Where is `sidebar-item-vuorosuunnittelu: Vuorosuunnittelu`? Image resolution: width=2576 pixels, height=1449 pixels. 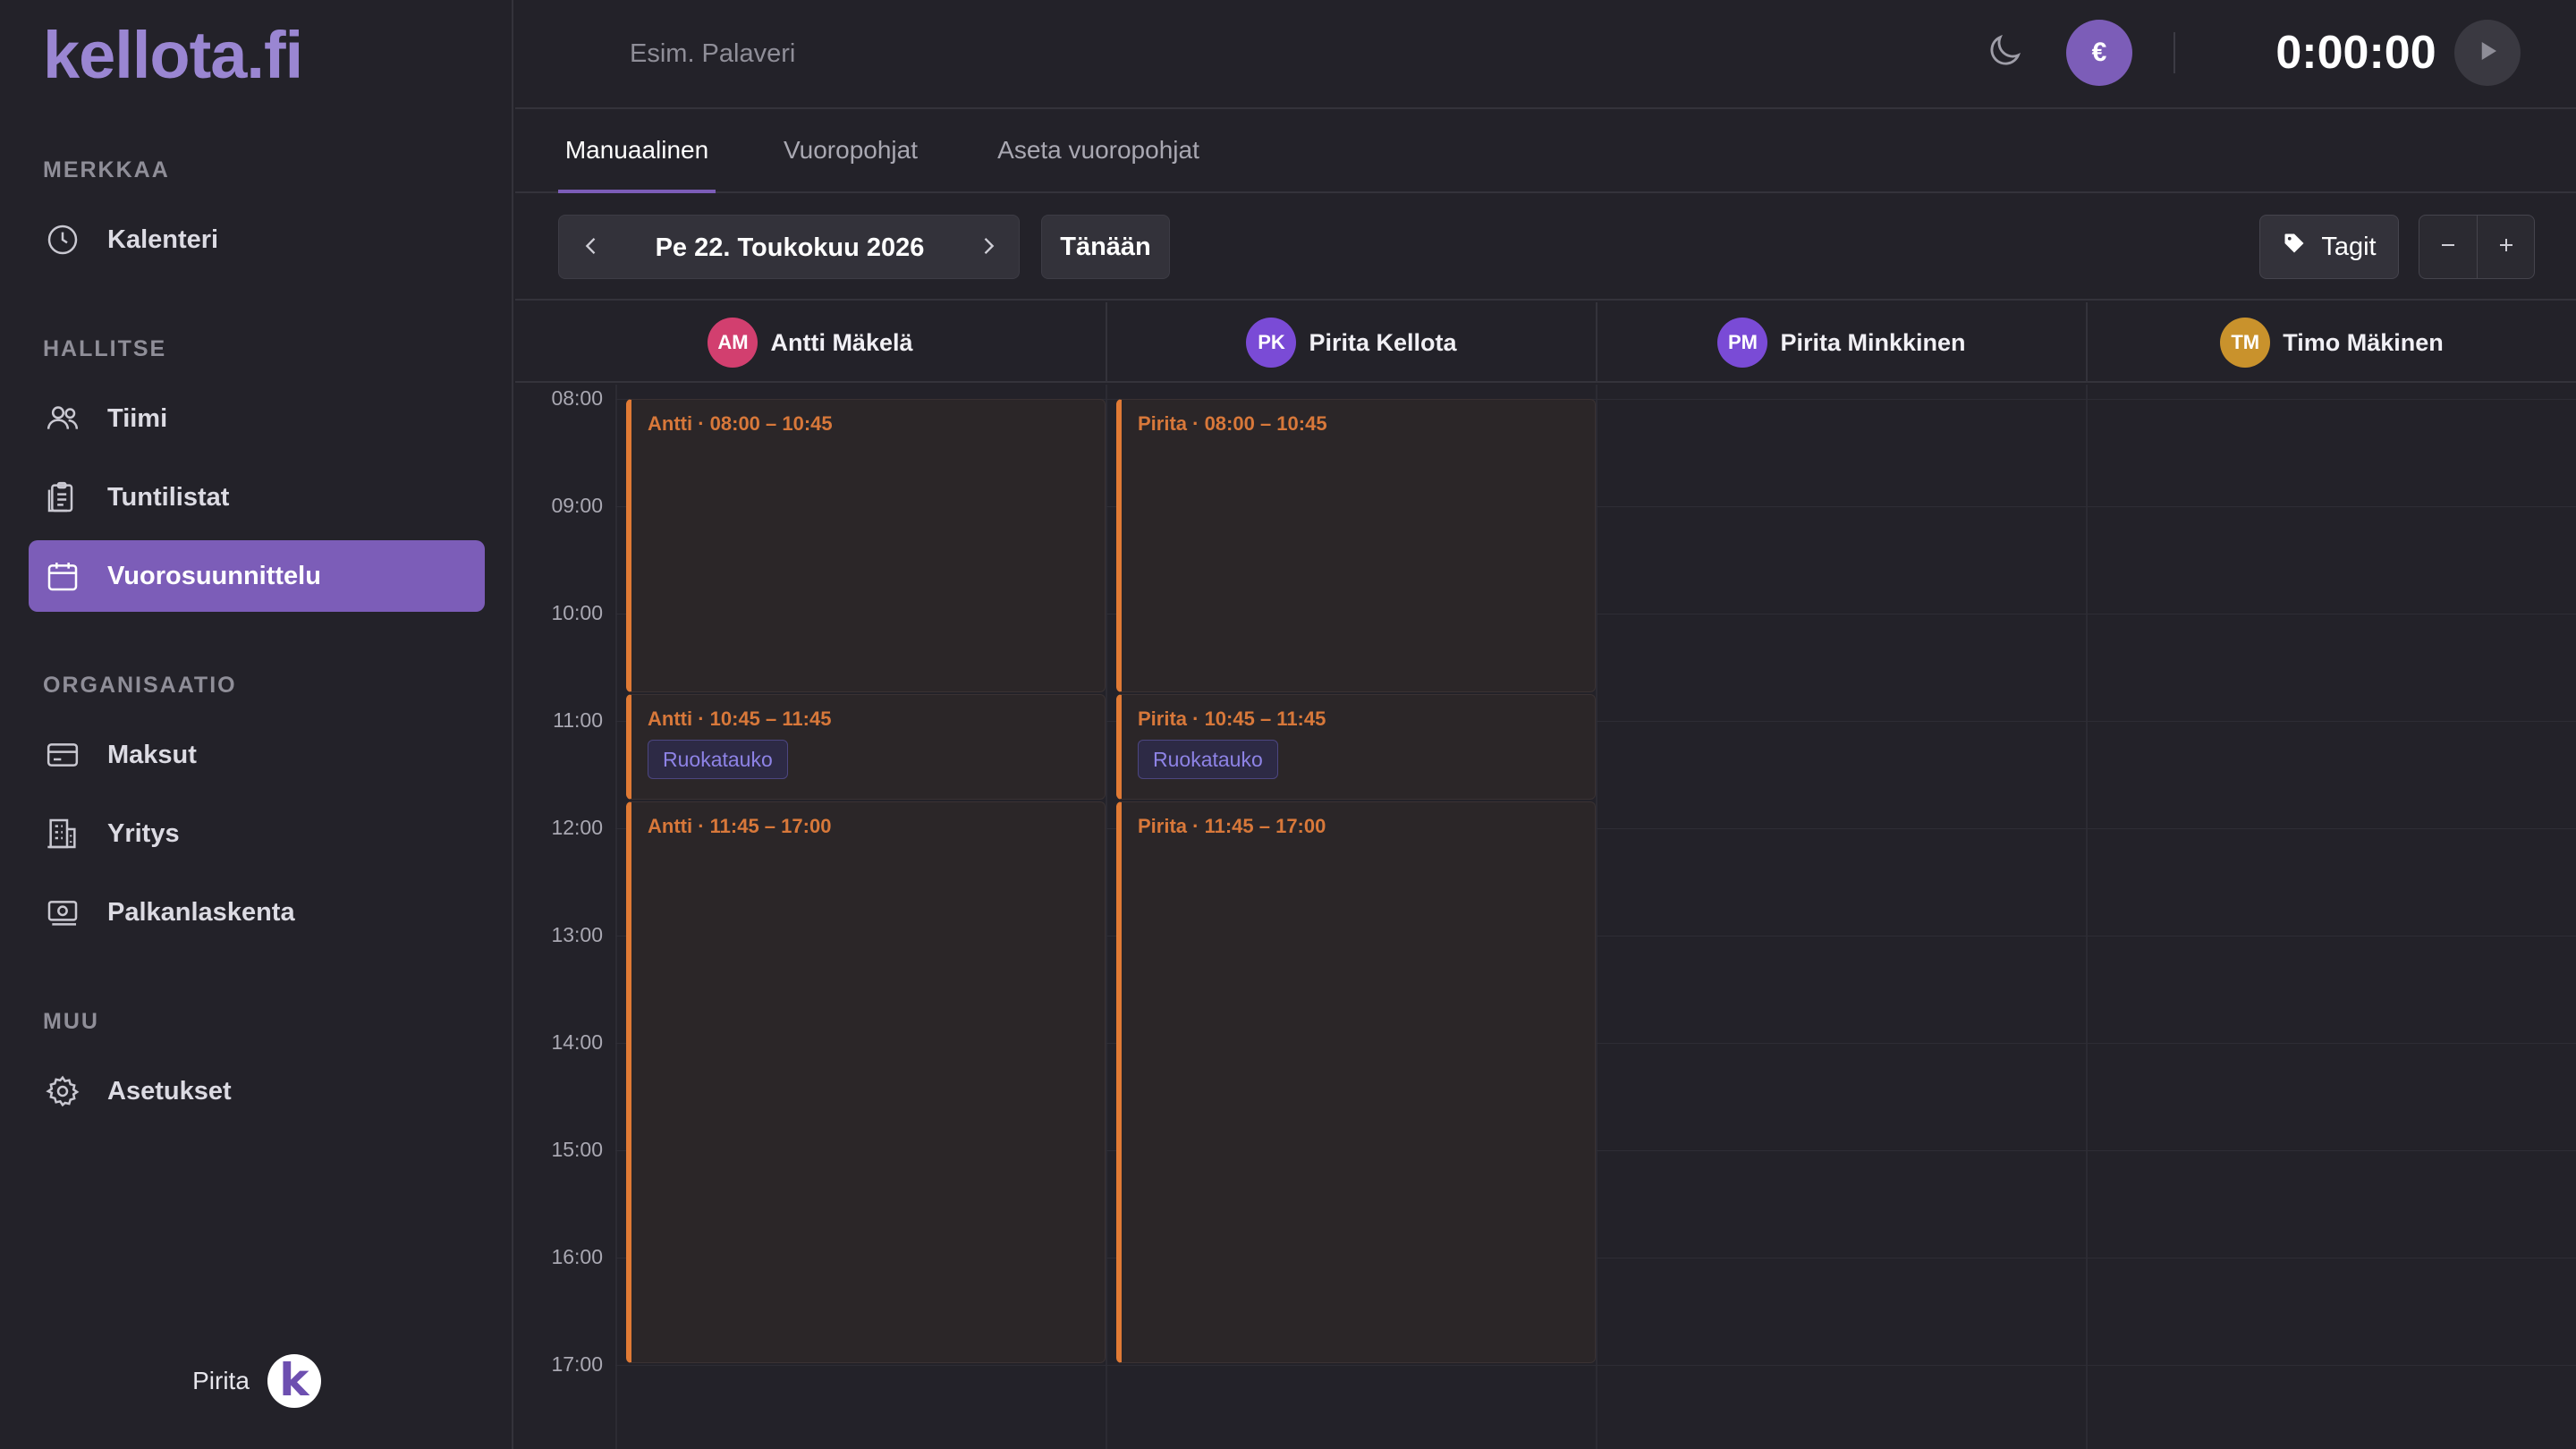 sidebar-item-vuorosuunnittelu: Vuorosuunnittelu is located at coordinates (257, 576).